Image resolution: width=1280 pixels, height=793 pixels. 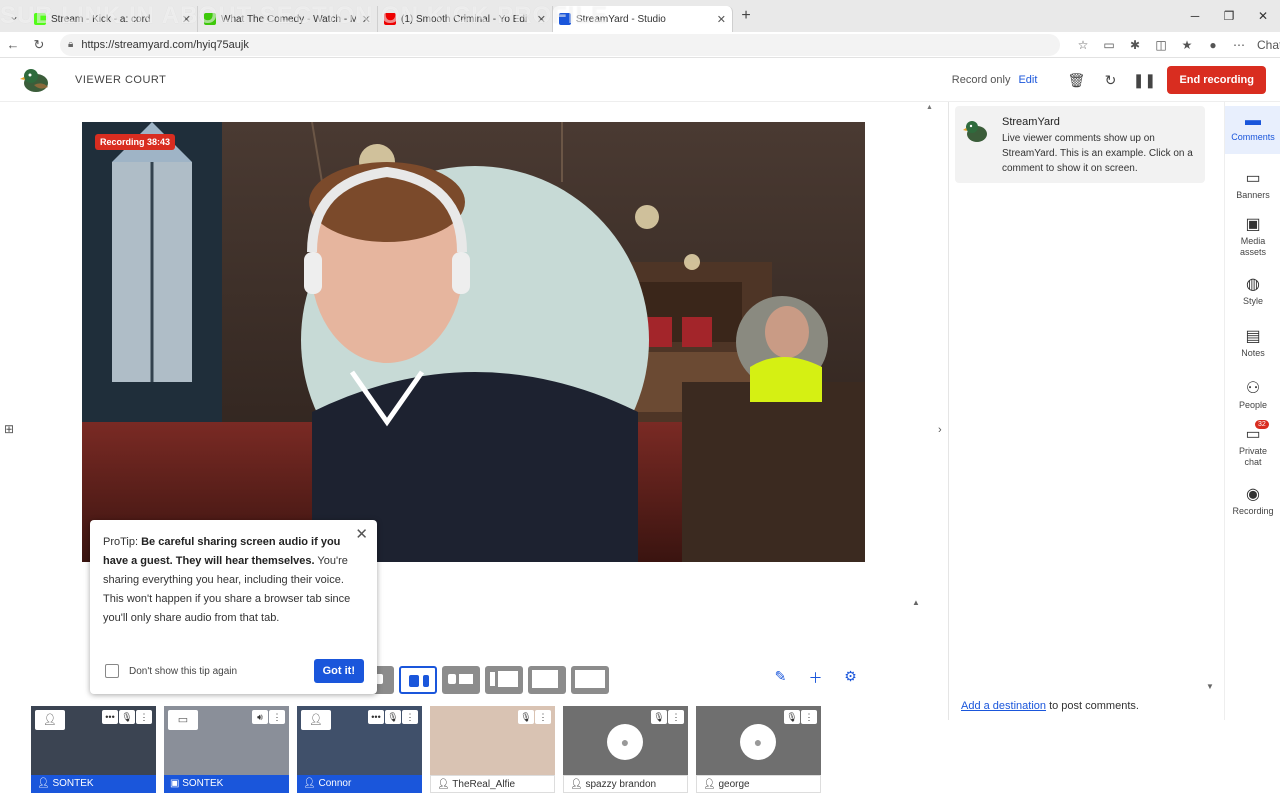 I want to click on recording-icon: ◉, so click(x=1253, y=494).